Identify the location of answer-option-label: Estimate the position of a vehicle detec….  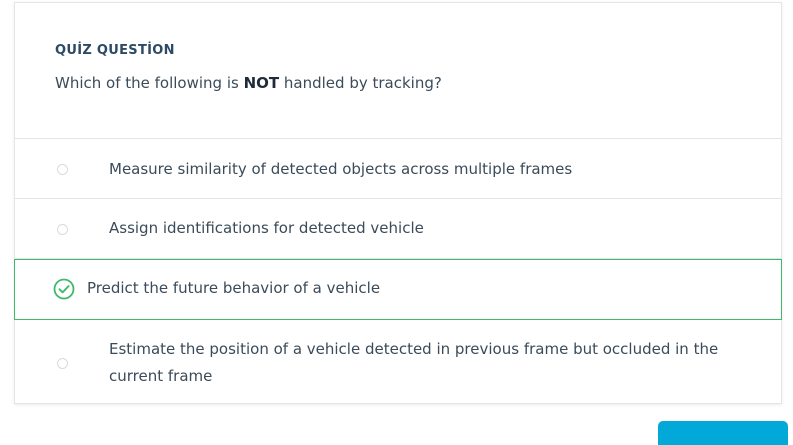
(414, 362).